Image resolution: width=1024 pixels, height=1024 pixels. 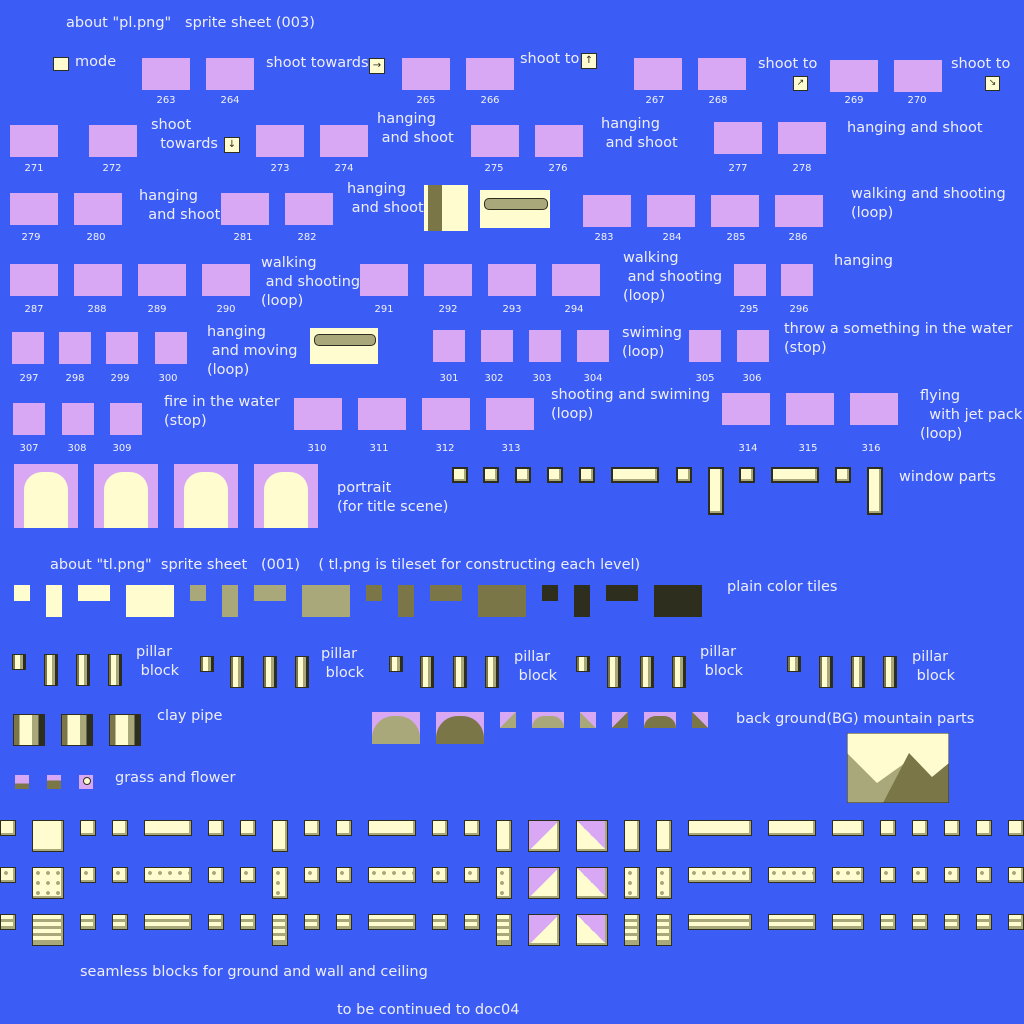 What do you see at coordinates (230, 100) in the screenshot?
I see `frame-number: 264` at bounding box center [230, 100].